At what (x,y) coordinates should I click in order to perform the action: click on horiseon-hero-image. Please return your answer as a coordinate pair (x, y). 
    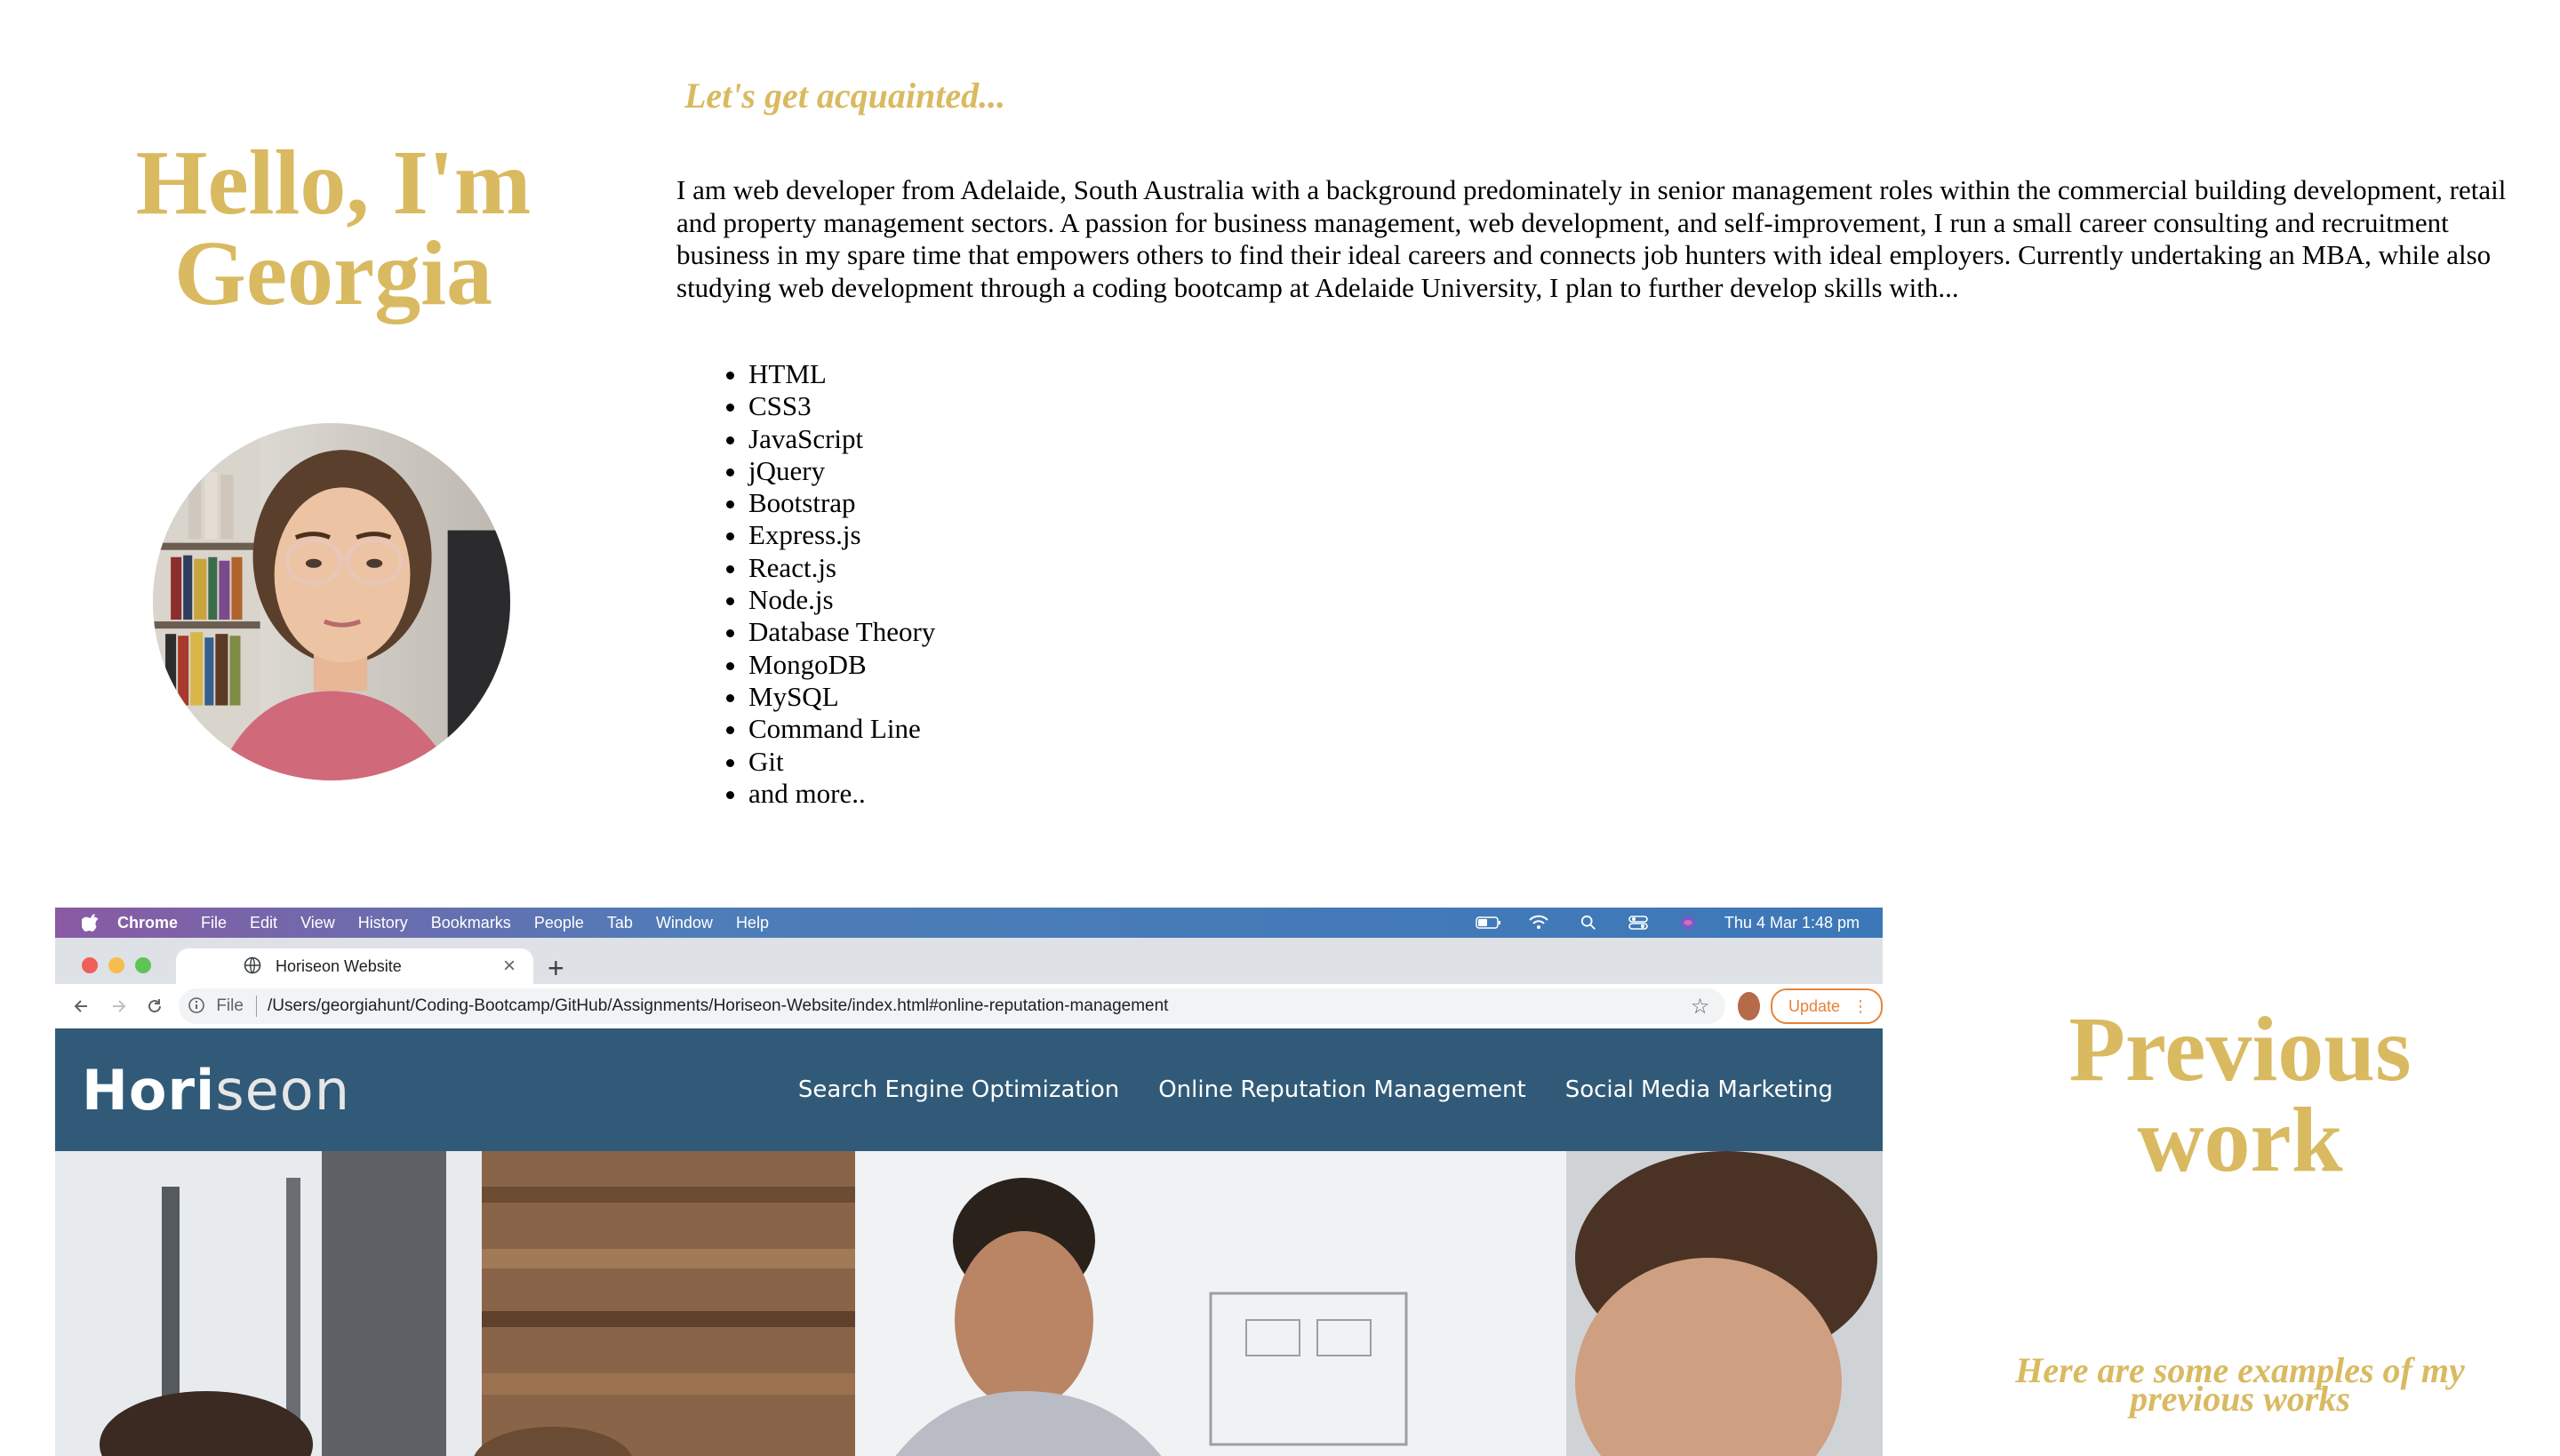
    Looking at the image, I should click on (969, 1303).